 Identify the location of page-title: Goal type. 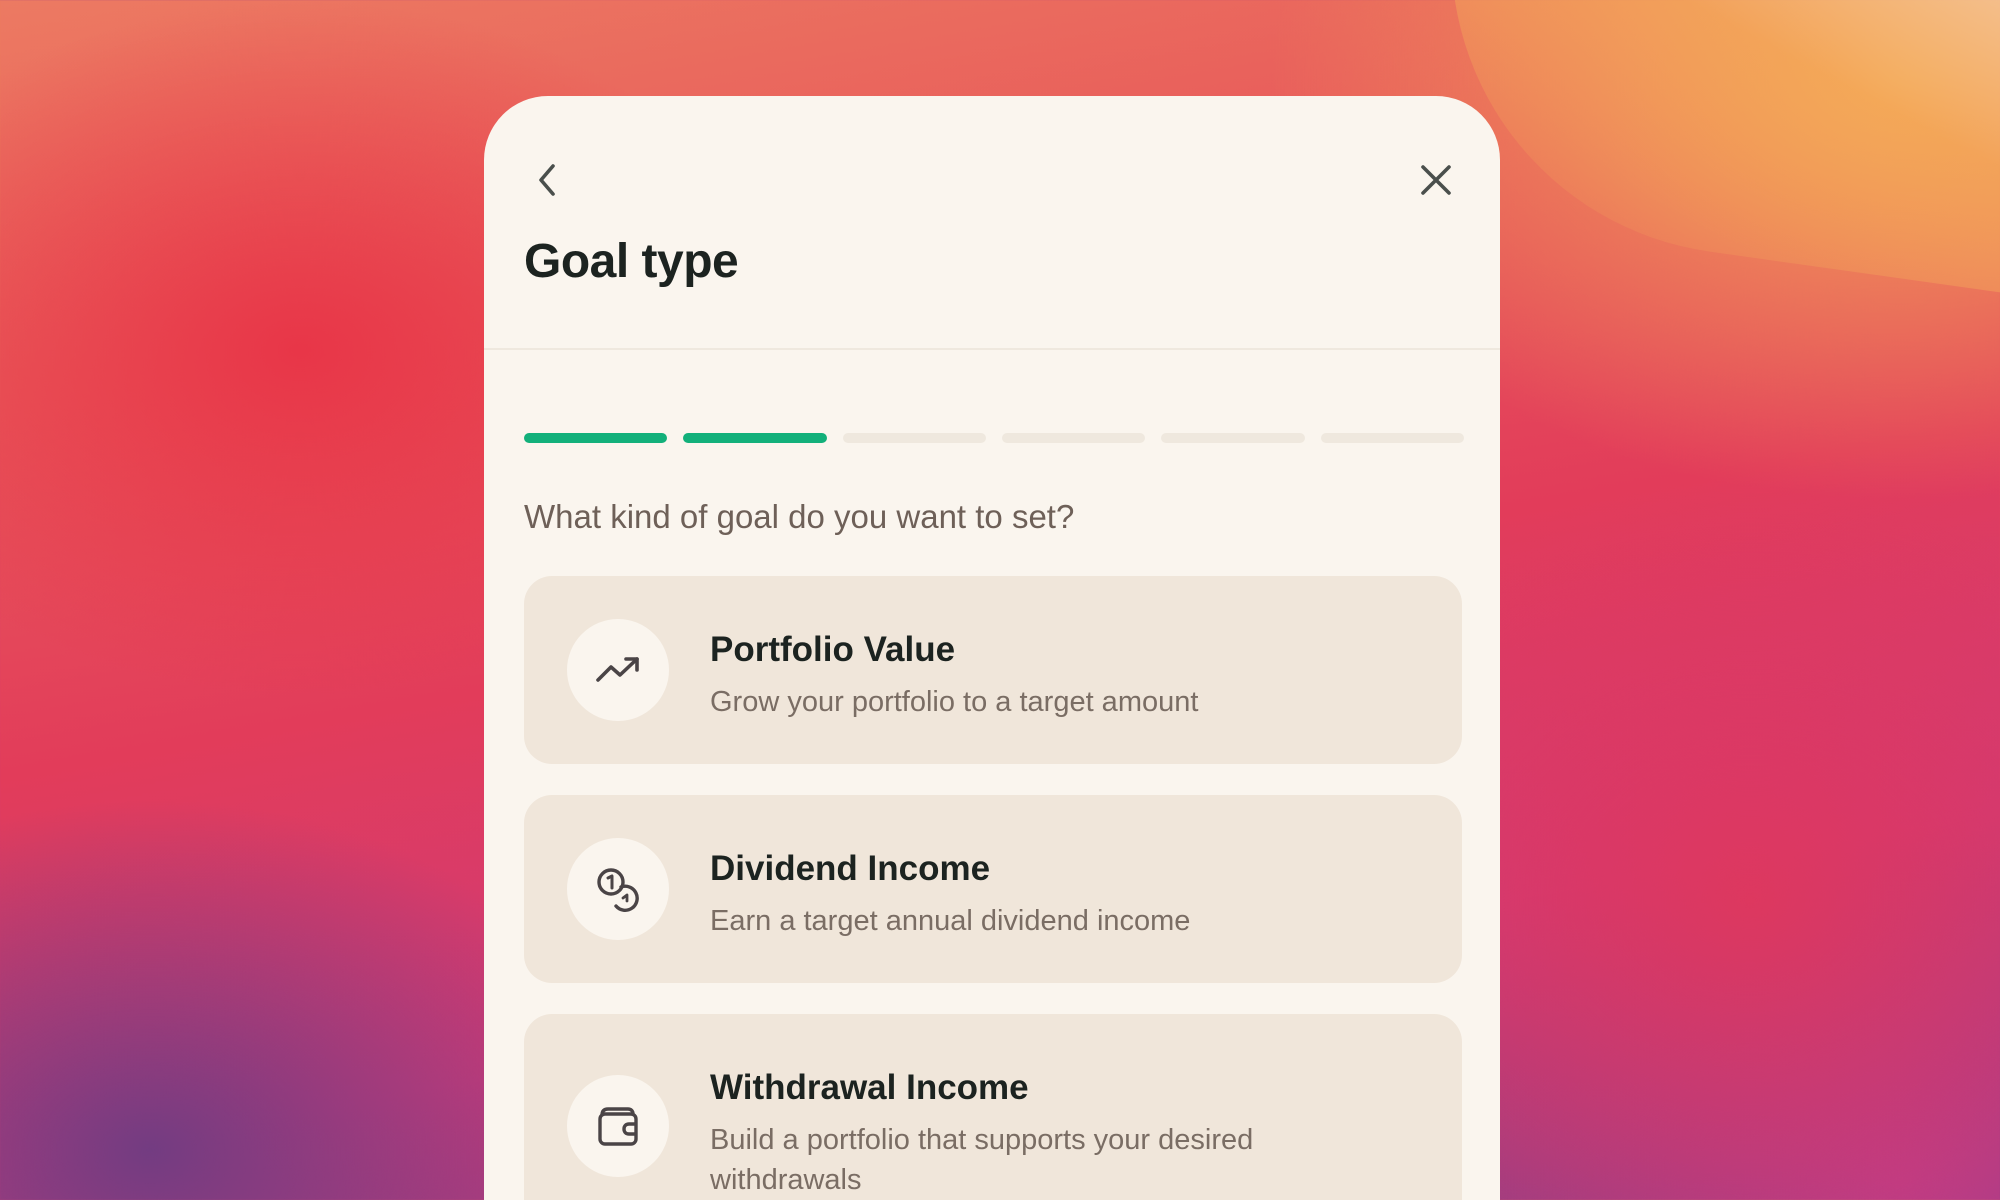
(631, 261).